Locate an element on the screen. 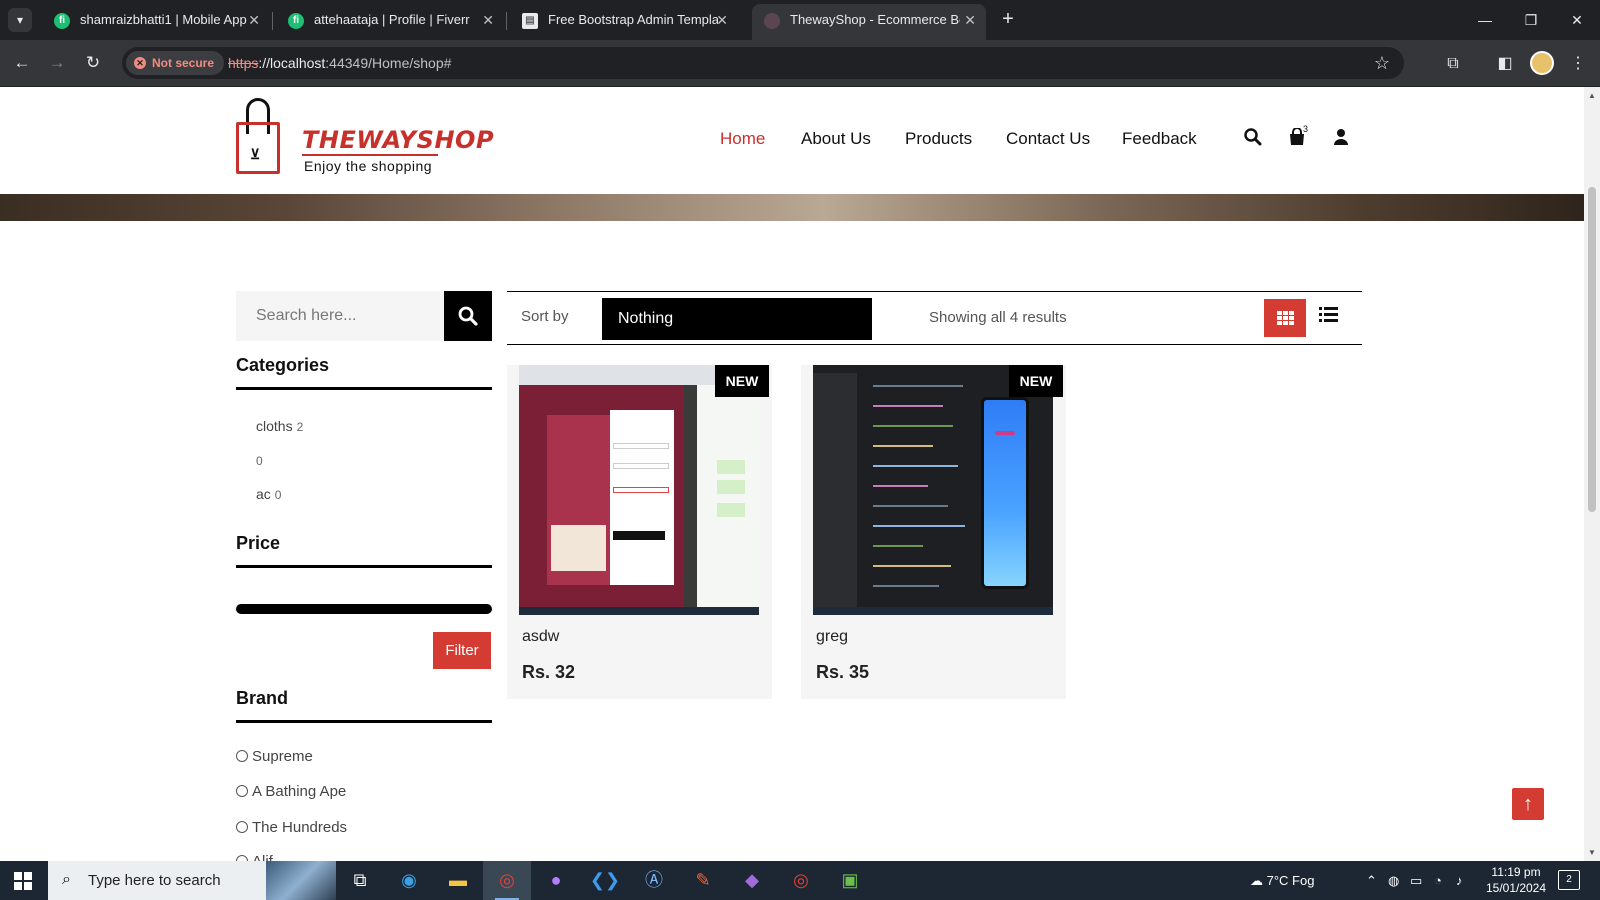 The image size is (1600, 900). filter-button: Filter is located at coordinates (462, 650).